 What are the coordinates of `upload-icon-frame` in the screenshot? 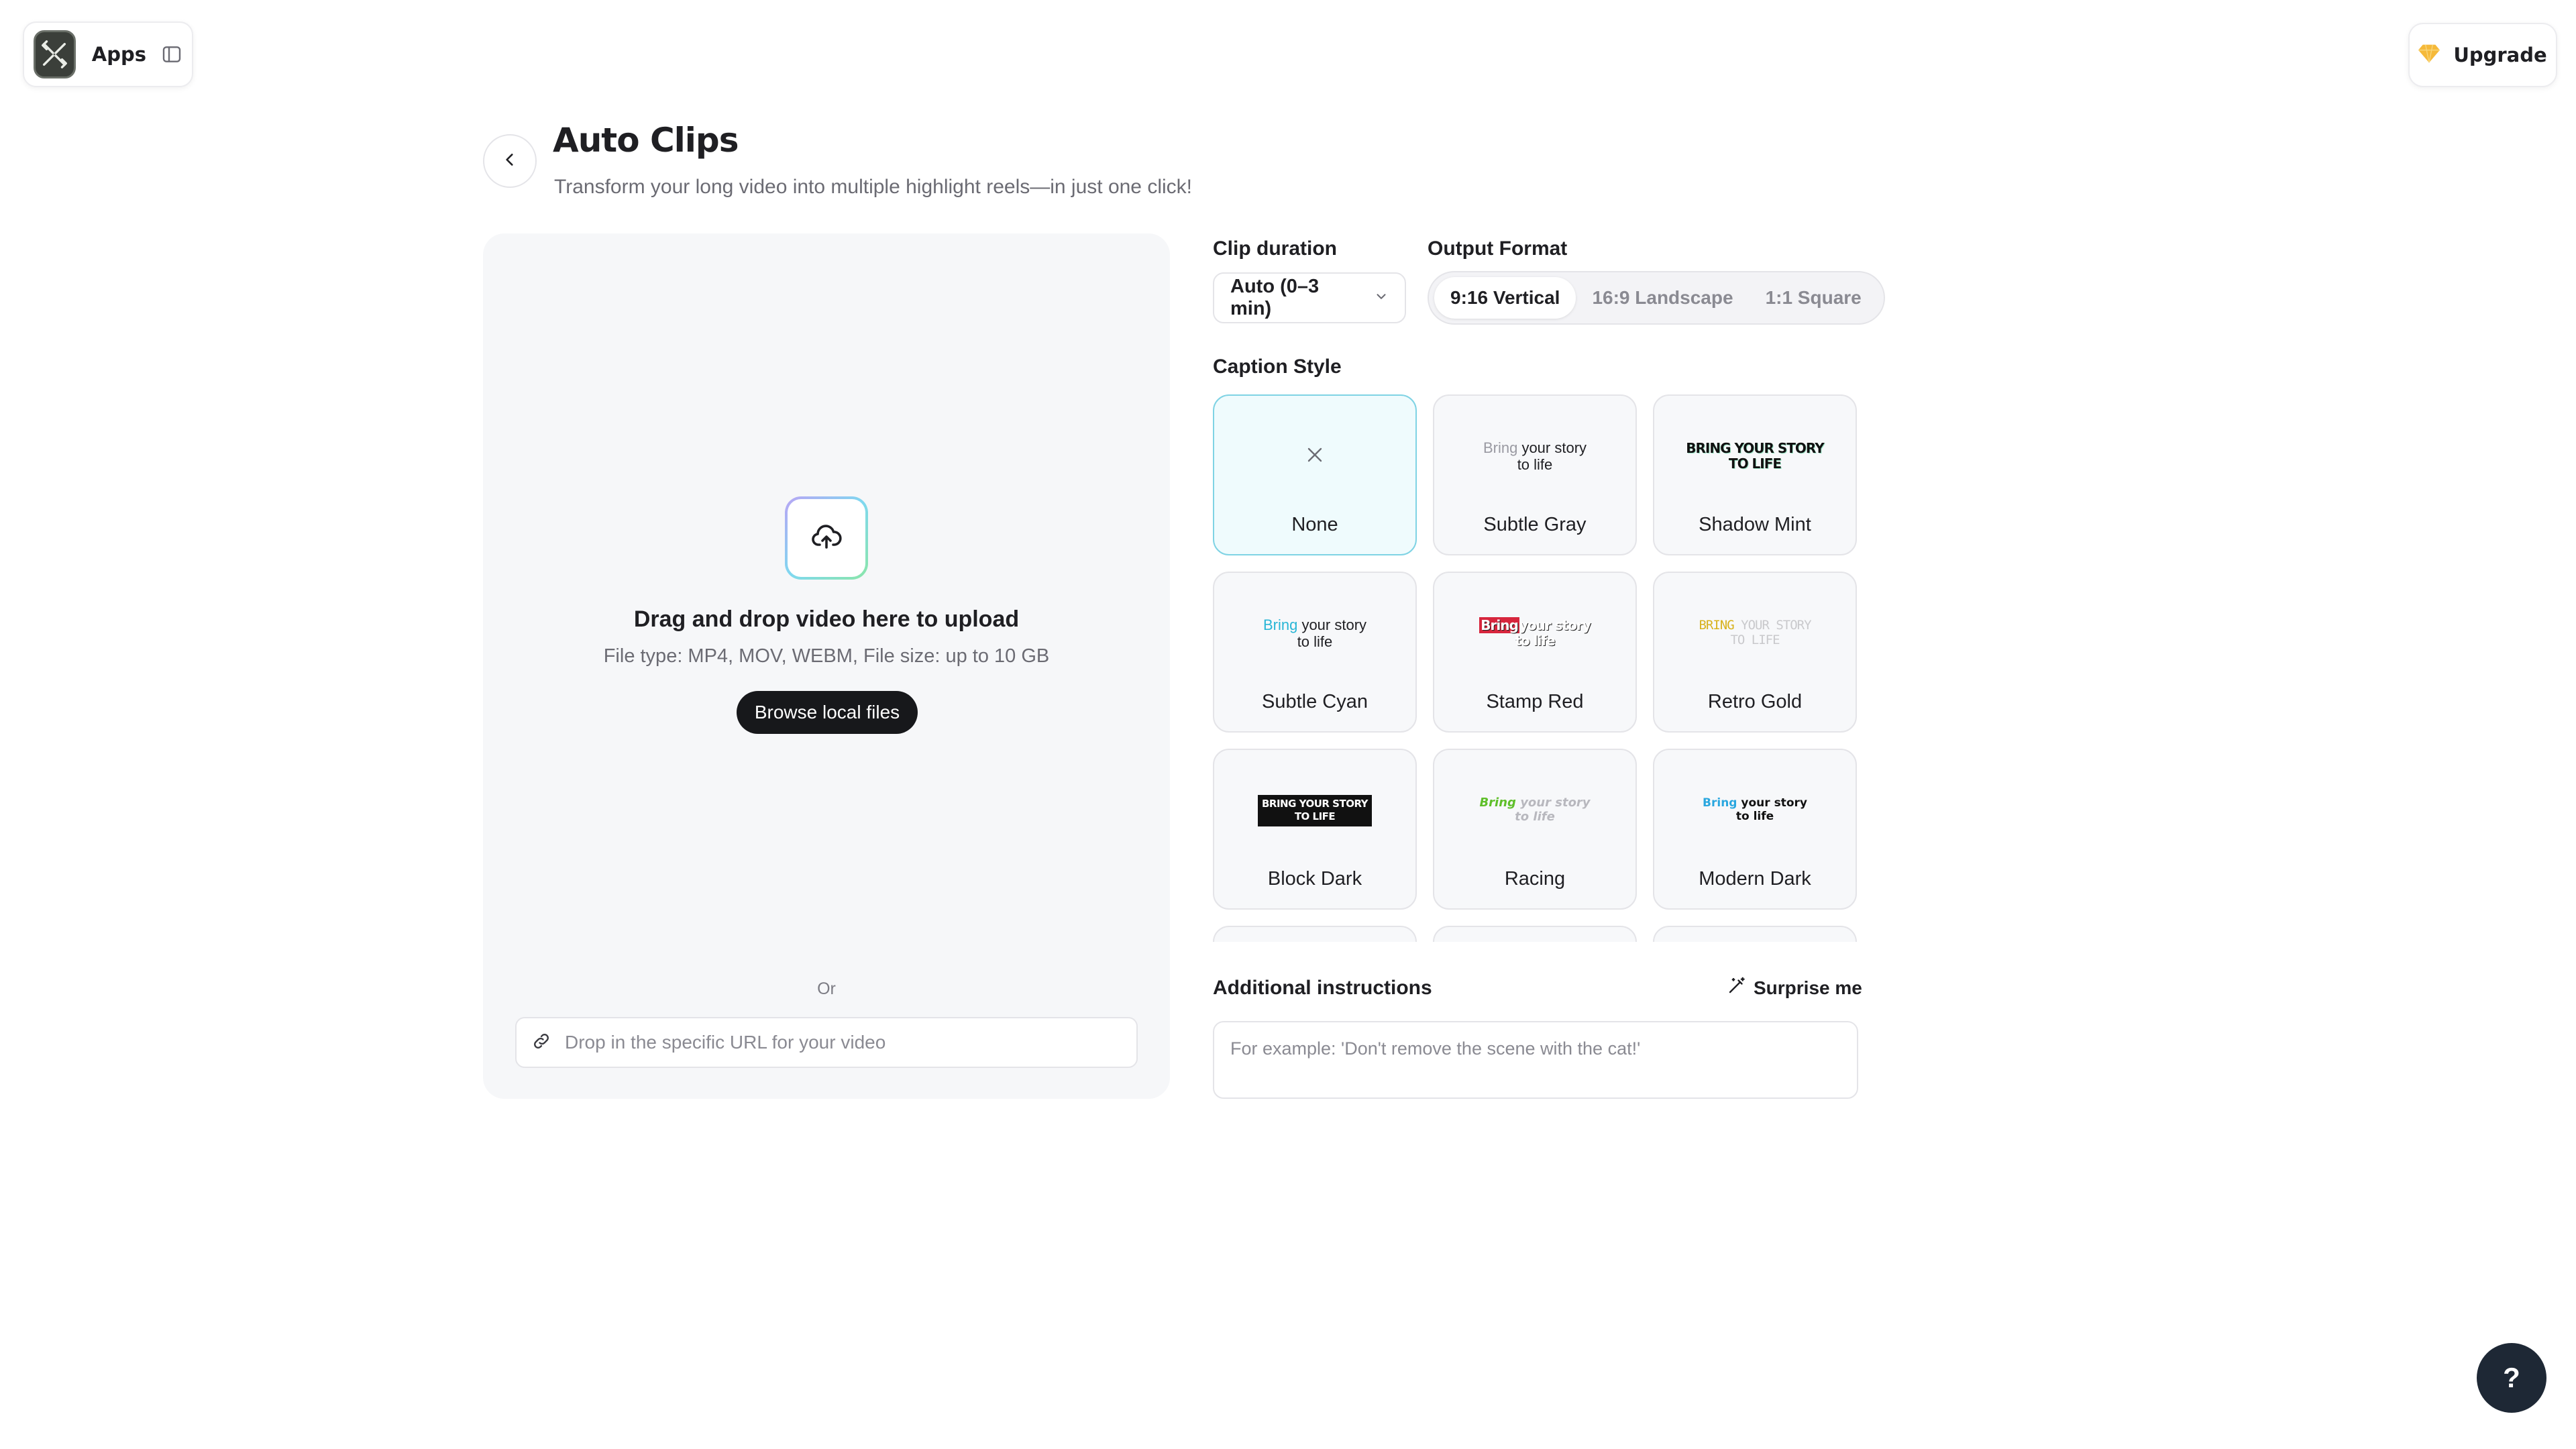 It's located at (826, 538).